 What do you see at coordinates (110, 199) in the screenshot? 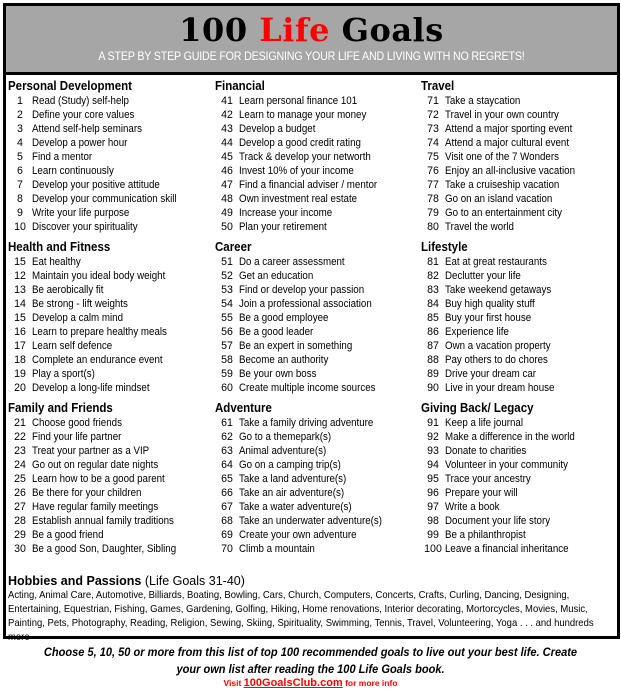
I see `goal-item: 8 Develop your communication skill` at bounding box center [110, 199].